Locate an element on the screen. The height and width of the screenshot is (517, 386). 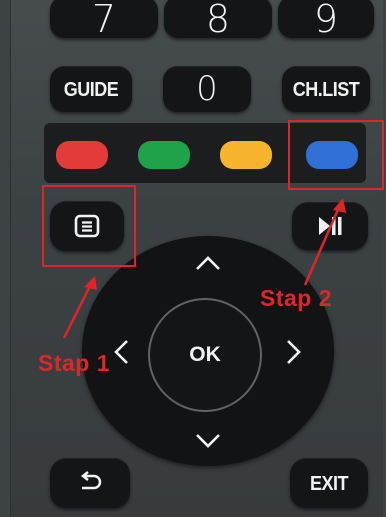
step2-label: Stap 2 is located at coordinates (296, 298).